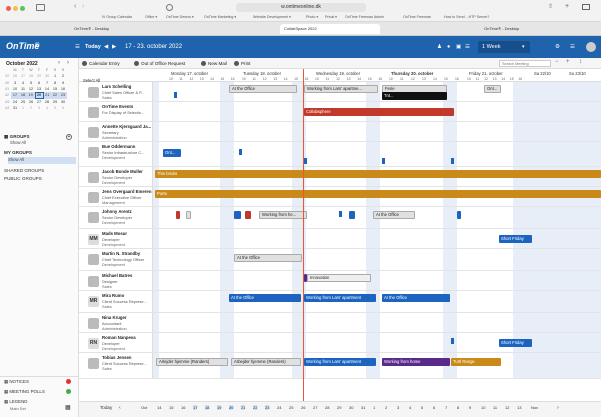 The width and height of the screenshot is (601, 417). What do you see at coordinates (22, 8) in the screenshot?
I see `maximize-window-button` at bounding box center [22, 8].